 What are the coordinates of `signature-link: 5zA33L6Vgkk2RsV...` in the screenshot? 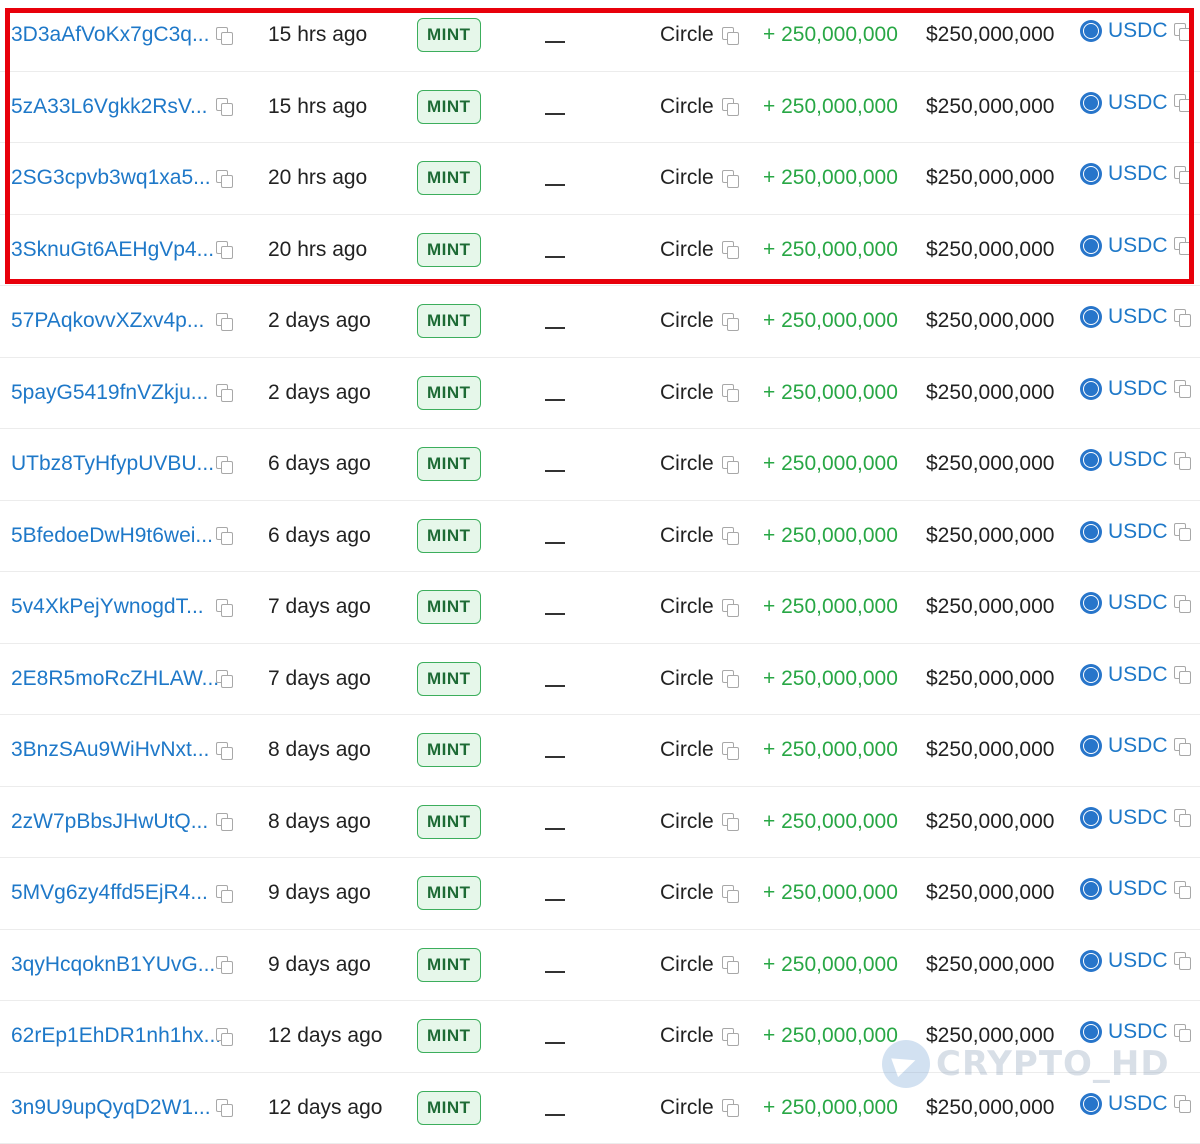 It's located at (109, 107).